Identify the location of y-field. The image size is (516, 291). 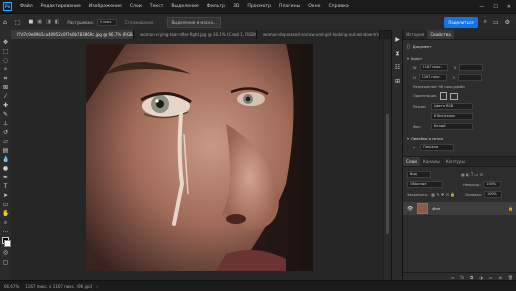
(469, 77).